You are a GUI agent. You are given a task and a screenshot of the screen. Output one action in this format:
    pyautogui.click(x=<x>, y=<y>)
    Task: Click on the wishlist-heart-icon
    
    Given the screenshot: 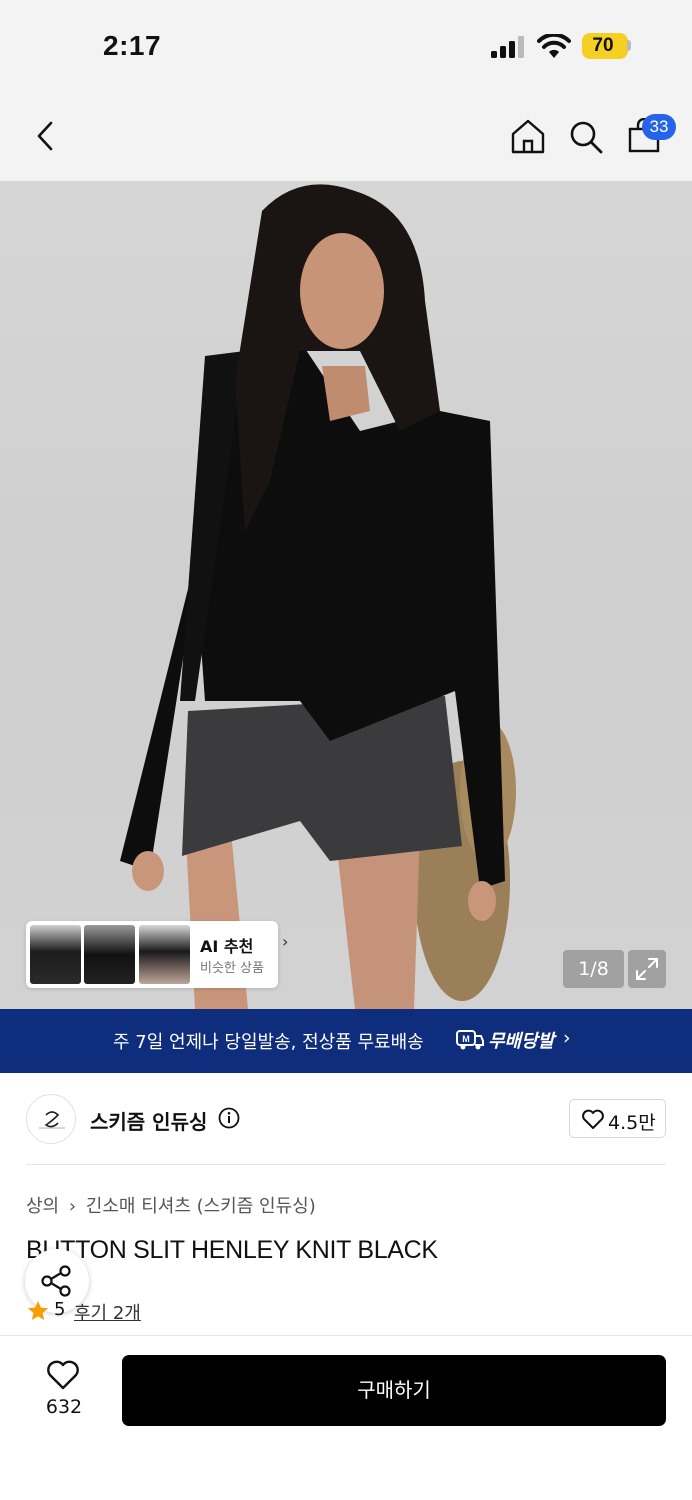 What is the action you would take?
    pyautogui.click(x=63, y=1375)
    